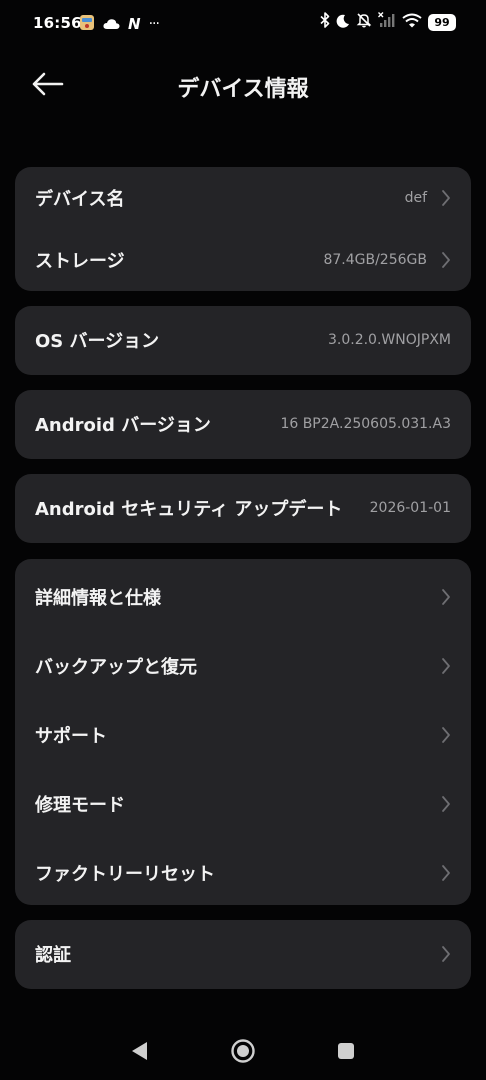 Image resolution: width=486 pixels, height=1080 pixels. What do you see at coordinates (243, 23) in the screenshot?
I see `status-bar: 16:56 N ··· 99` at bounding box center [243, 23].